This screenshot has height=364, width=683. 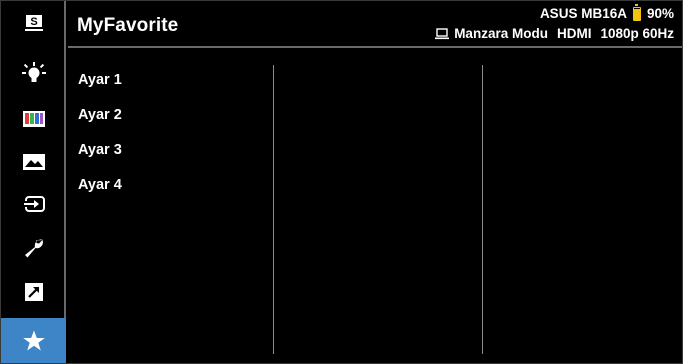 What do you see at coordinates (574, 33) in the screenshot?
I see `input-label: HDMI` at bounding box center [574, 33].